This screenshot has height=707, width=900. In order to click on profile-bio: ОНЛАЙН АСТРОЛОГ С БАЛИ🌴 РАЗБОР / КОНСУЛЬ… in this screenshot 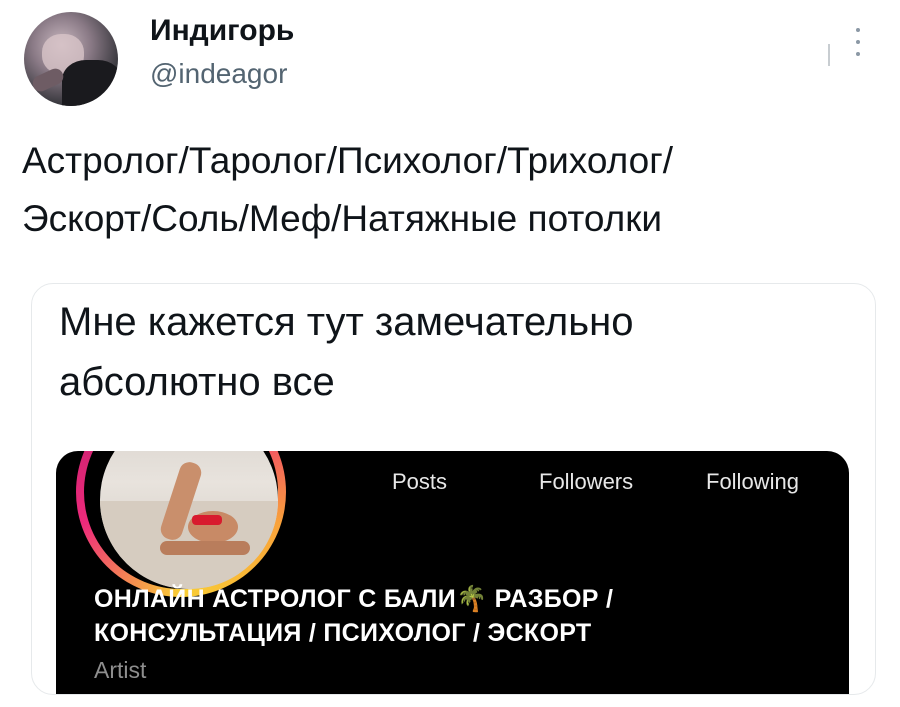, I will do `click(464, 616)`.